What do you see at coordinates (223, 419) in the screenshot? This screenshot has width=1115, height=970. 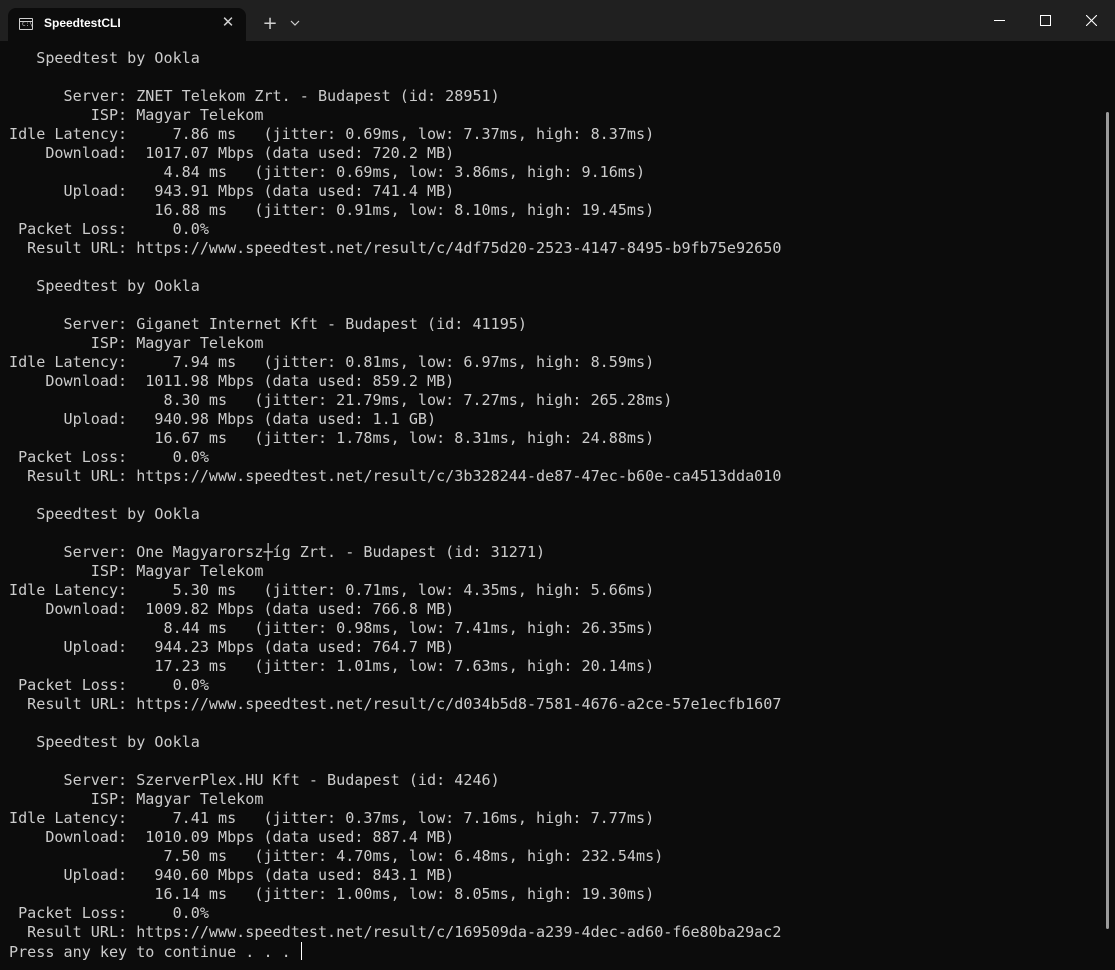 I see `terminal-line: Upload: 940.98 Mbps (data used: 1.1 GB)` at bounding box center [223, 419].